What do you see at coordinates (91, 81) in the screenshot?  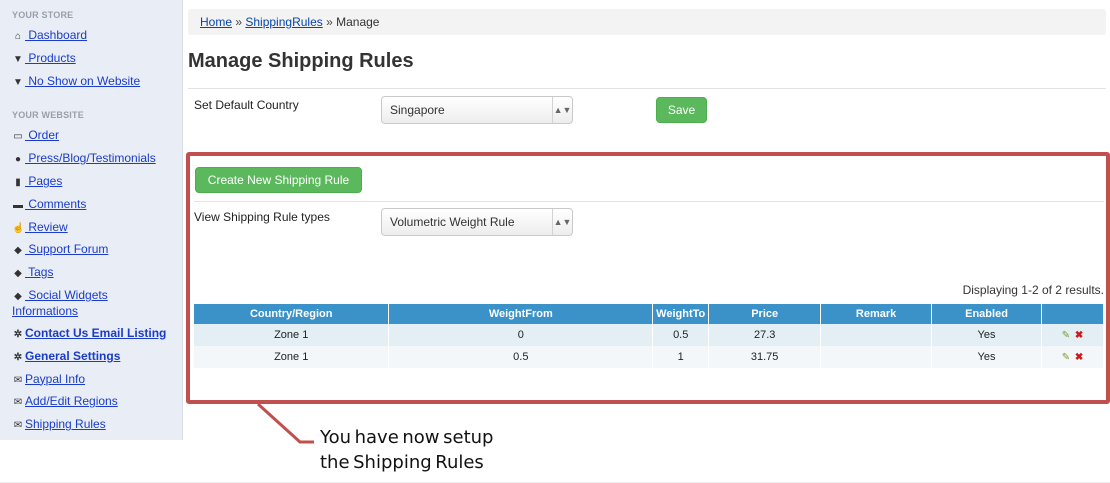 I see `sidebar-item-no-show: ▼ No Show on Website` at bounding box center [91, 81].